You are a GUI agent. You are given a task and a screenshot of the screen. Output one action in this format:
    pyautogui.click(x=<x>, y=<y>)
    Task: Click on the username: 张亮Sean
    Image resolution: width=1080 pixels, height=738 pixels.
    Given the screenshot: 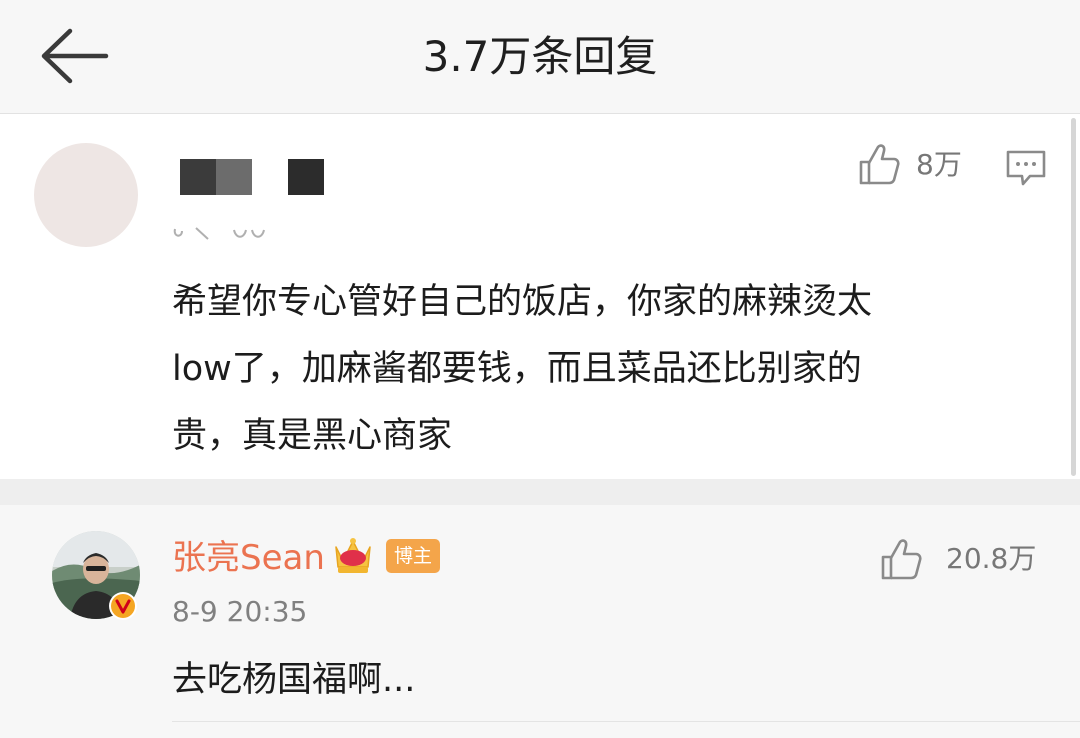 What is the action you would take?
    pyautogui.click(x=248, y=558)
    